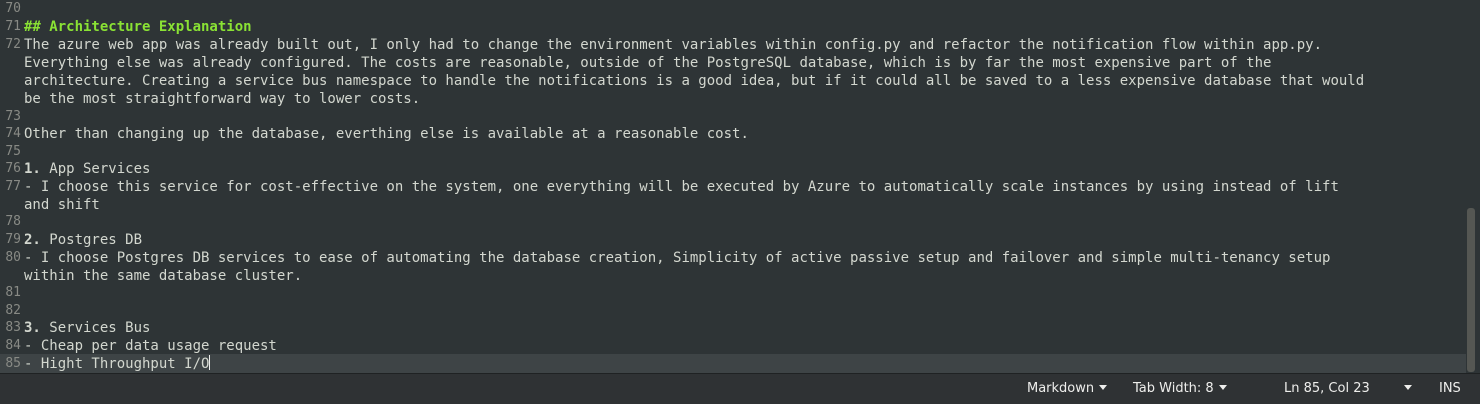 This screenshot has height=404, width=1480. Describe the element at coordinates (150, 346) in the screenshot. I see `line-text: - Cheap per data usage request` at that location.